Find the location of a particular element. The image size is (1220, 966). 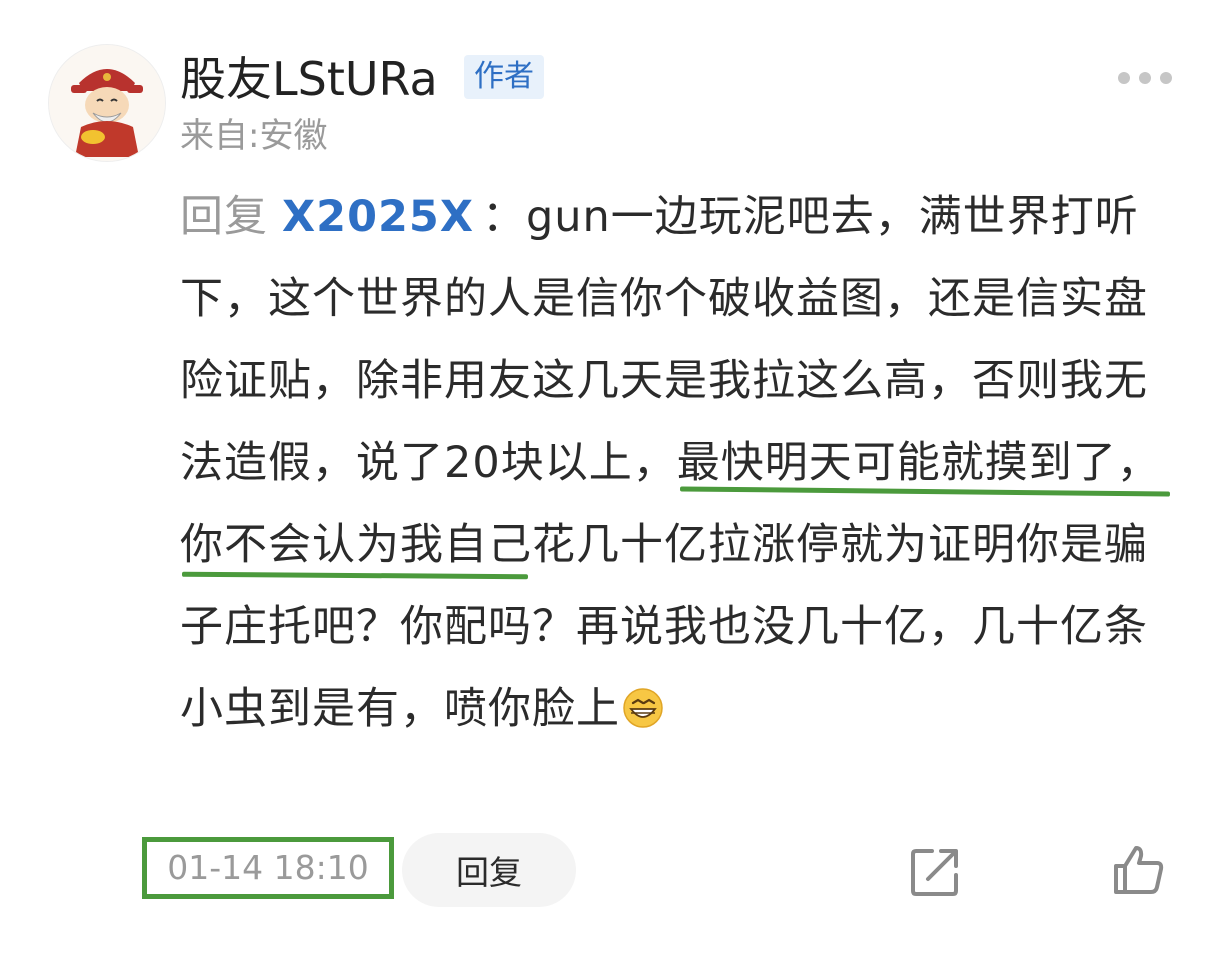

avatar-image is located at coordinates (107, 103).